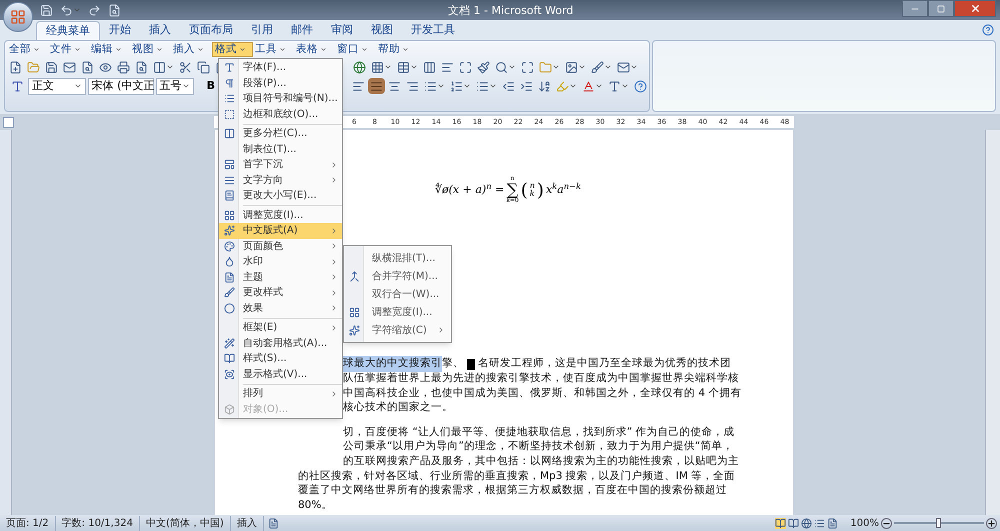 This screenshot has width=1000, height=531. Describe the element at coordinates (69, 67) in the screenshot. I see `mail-icon` at that location.